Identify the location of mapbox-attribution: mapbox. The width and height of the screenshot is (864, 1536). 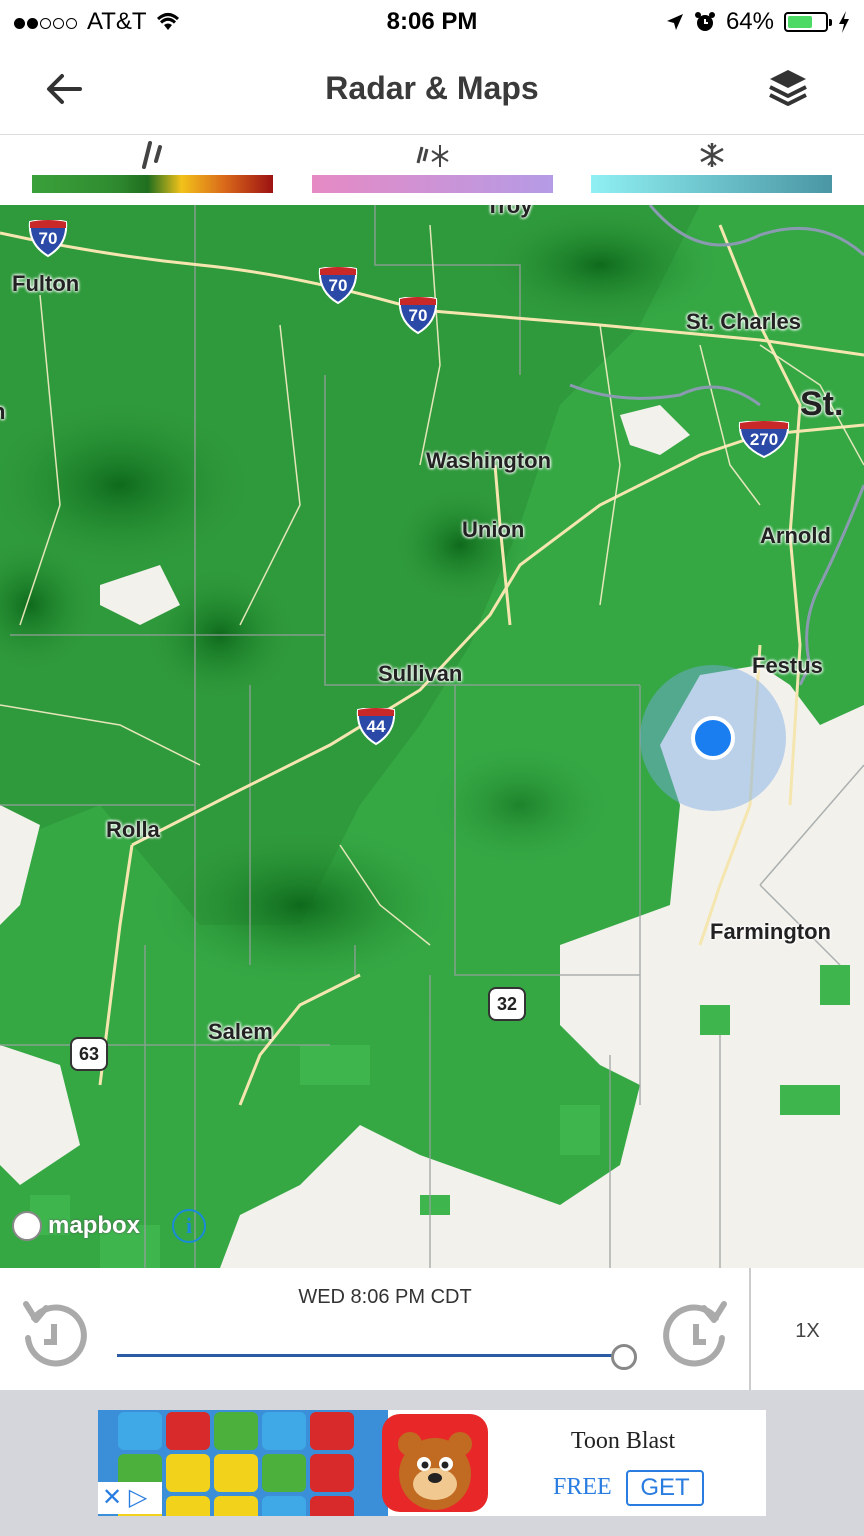
(76, 1226).